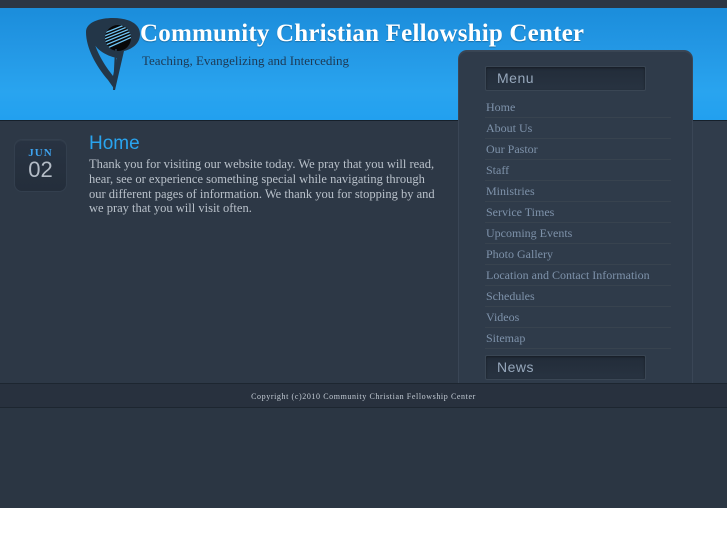 The image size is (727, 545). Describe the element at coordinates (578, 191) in the screenshot. I see `sidebar-item-ministries: Ministries` at that location.